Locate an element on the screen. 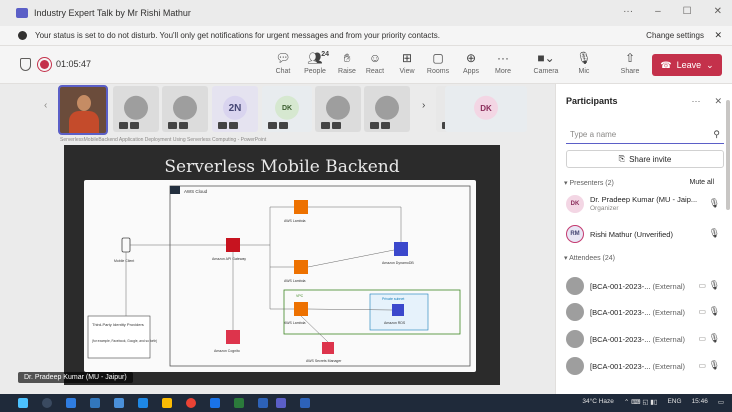  panel-close-icon: ✕ is located at coordinates (718, 101).